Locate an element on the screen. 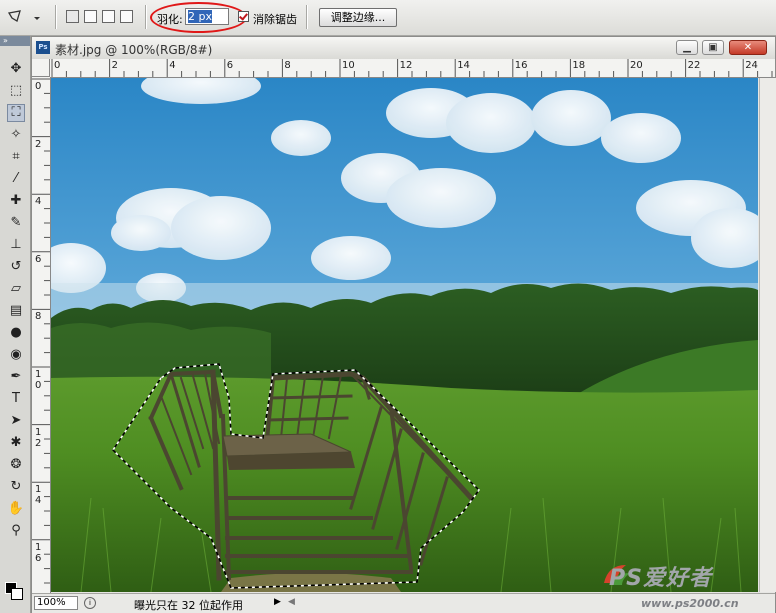 The height and width of the screenshot is (613, 776). polygonal-lasso-tool-icon: ⛶ is located at coordinates (16, 113).